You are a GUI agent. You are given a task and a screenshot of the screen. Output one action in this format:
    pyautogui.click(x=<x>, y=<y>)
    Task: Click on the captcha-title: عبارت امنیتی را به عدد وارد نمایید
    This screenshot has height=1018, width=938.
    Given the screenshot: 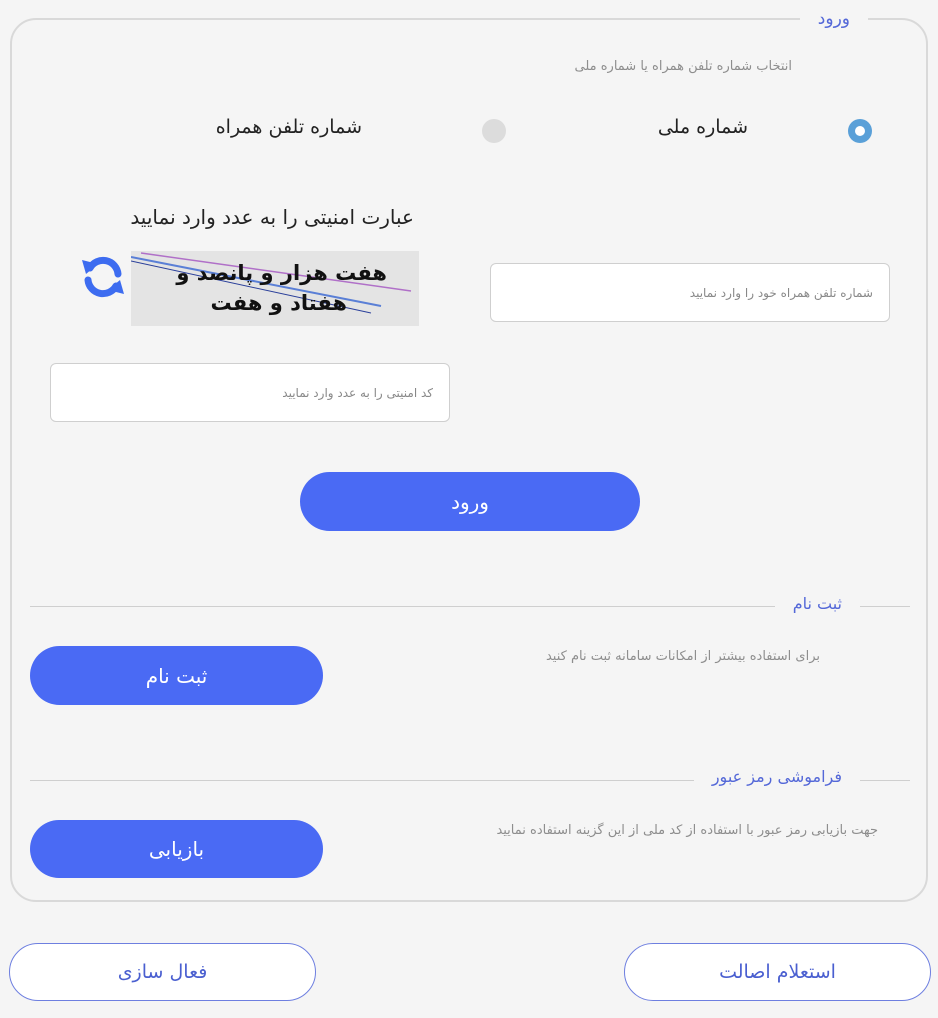 What is the action you would take?
    pyautogui.click(x=272, y=217)
    